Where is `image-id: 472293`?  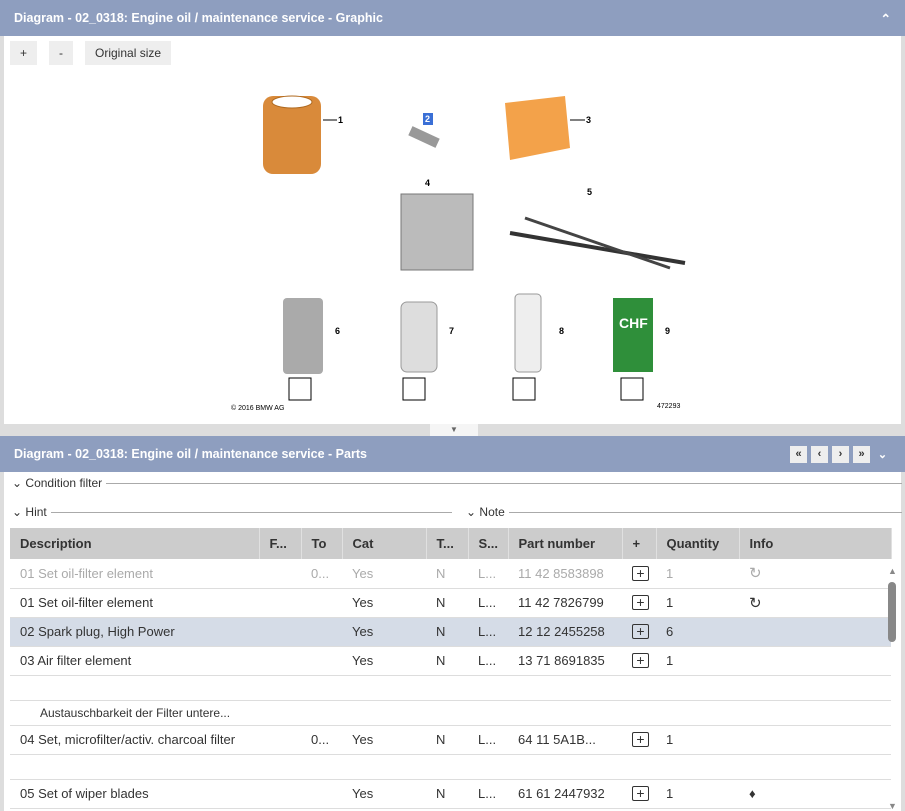
image-id: 472293 is located at coordinates (668, 406).